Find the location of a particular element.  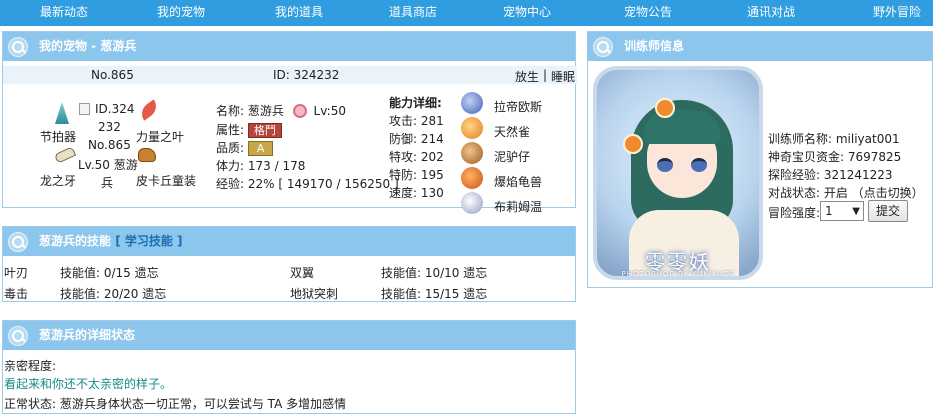

pet-image-alt-line3: No.865 is located at coordinates (109, 145).